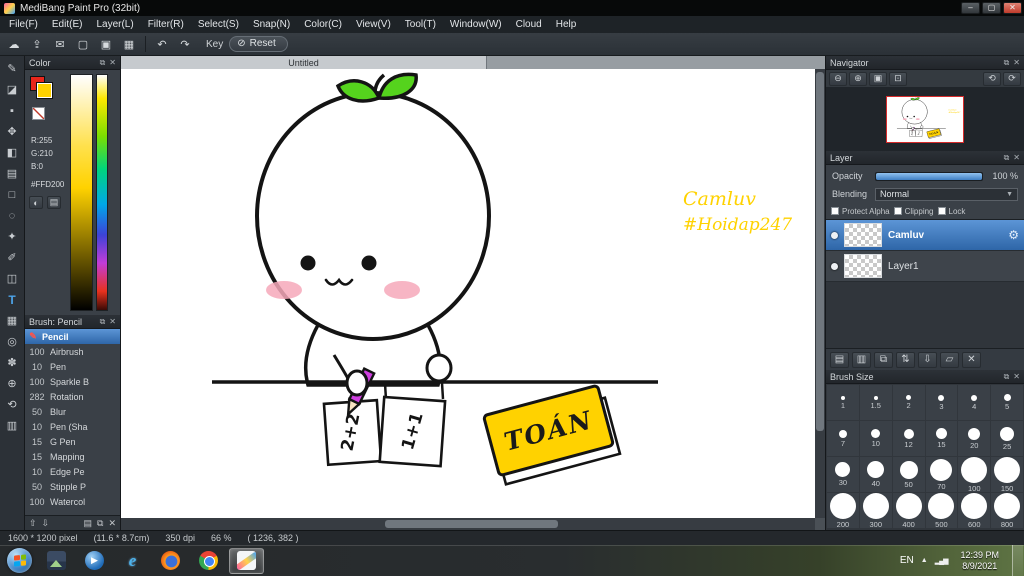 This screenshot has width=1024, height=576. I want to click on menu-edit: Edit(E), so click(67, 24).